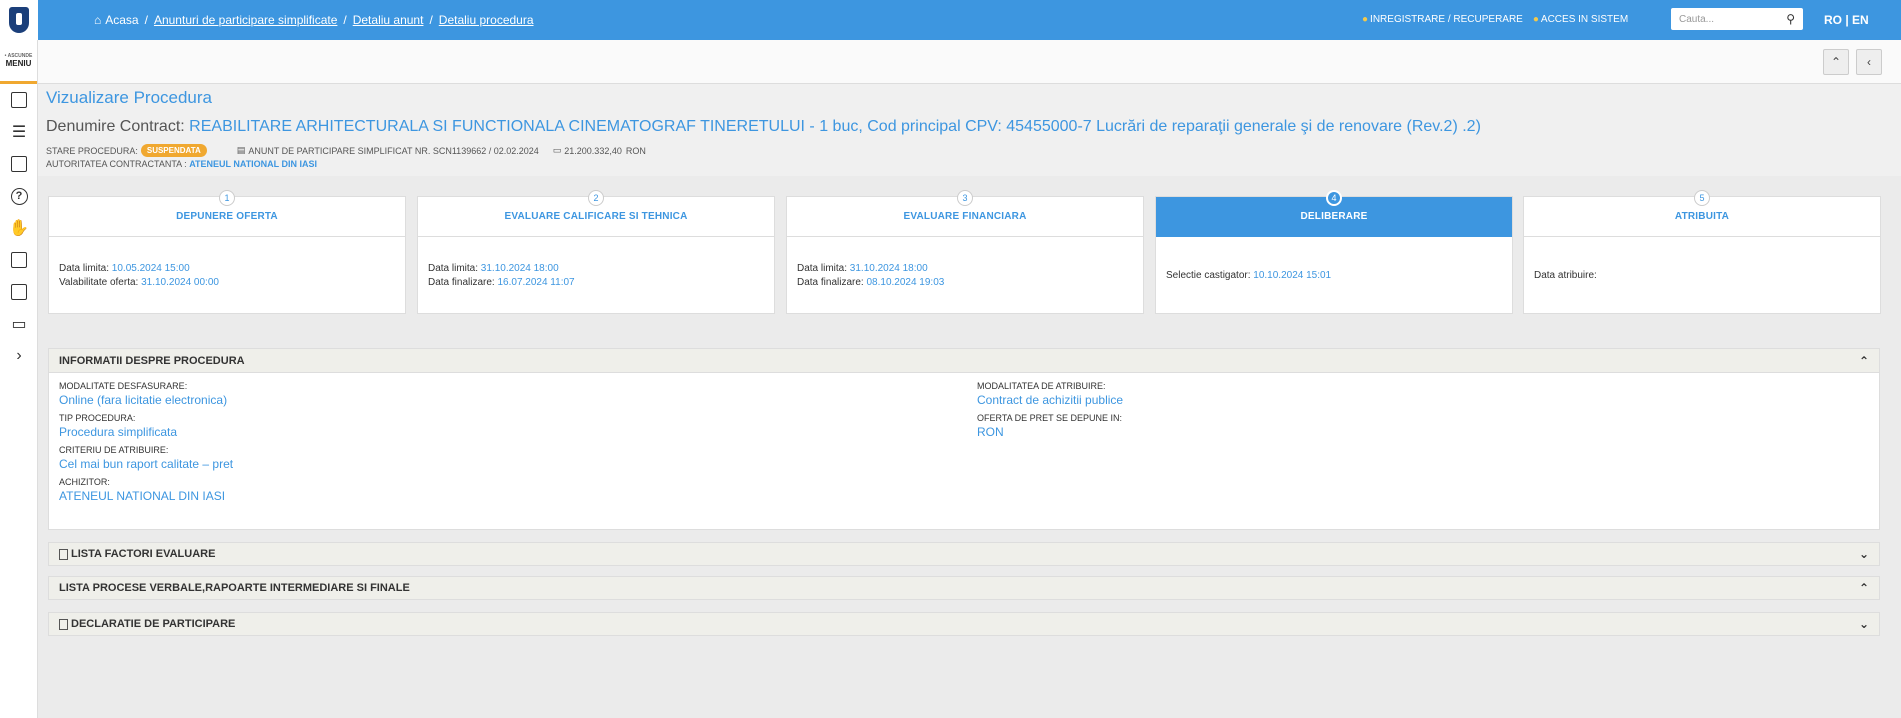  What do you see at coordinates (1365, 19) in the screenshot?
I see `user-icon: ●` at bounding box center [1365, 19].